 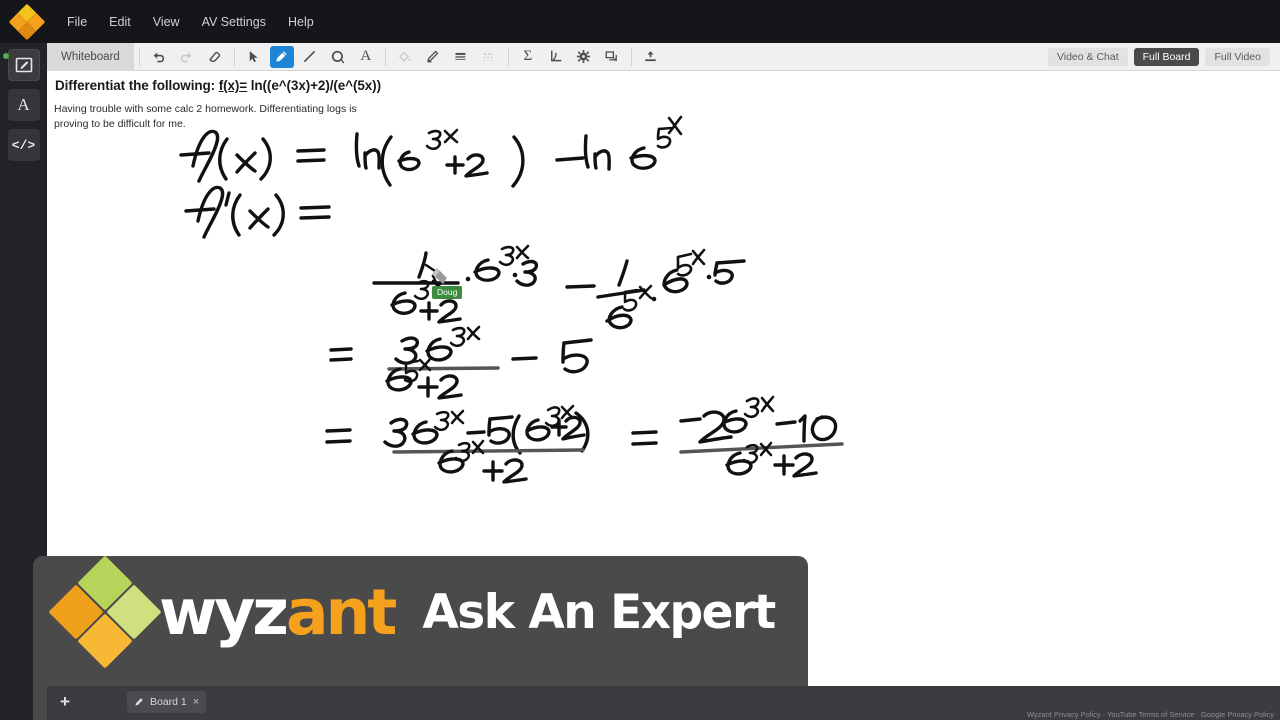 I want to click on cursor-arrow-icon, so click(x=254, y=57).